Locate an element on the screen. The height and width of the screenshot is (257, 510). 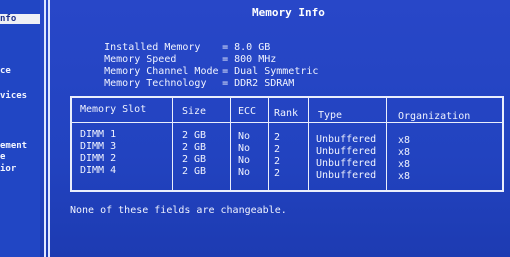
sidebar-item-behavior: ior is located at coordinates (8, 169).